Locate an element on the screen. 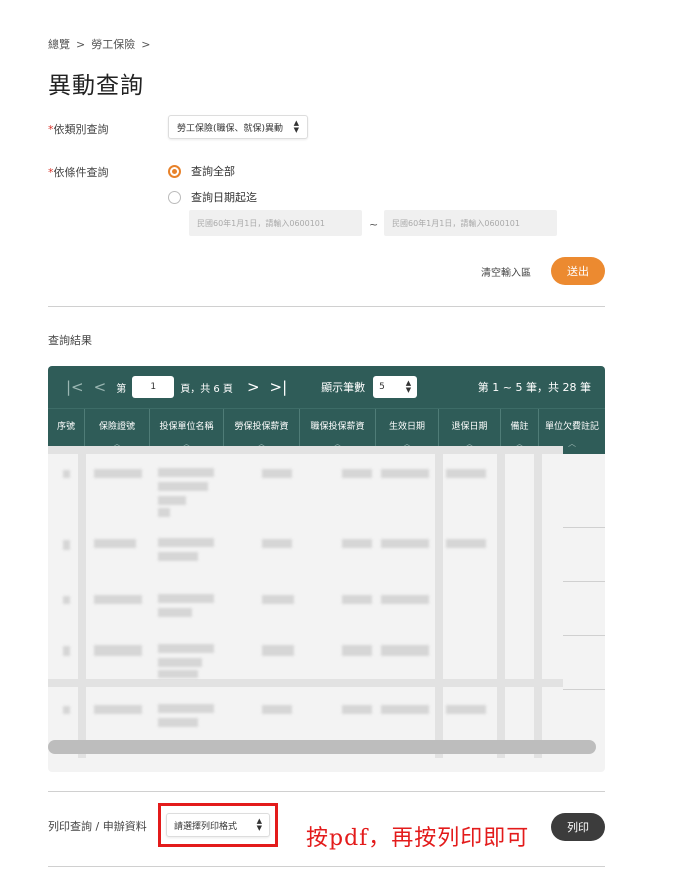 The image size is (691, 872). col-header-label: 勞保投保薪資 is located at coordinates (261, 427).